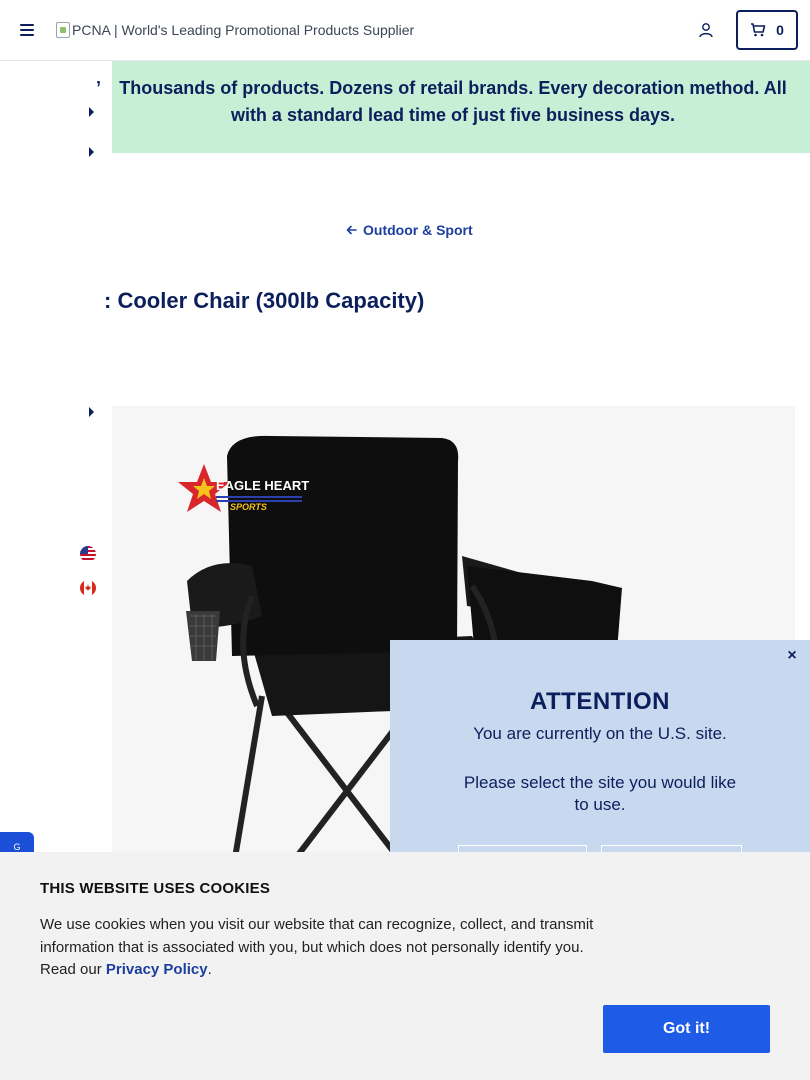 The image size is (810, 1080). Describe the element at coordinates (262, 485) in the screenshot. I see `product-logo-brand: EAGLE HEART` at that location.